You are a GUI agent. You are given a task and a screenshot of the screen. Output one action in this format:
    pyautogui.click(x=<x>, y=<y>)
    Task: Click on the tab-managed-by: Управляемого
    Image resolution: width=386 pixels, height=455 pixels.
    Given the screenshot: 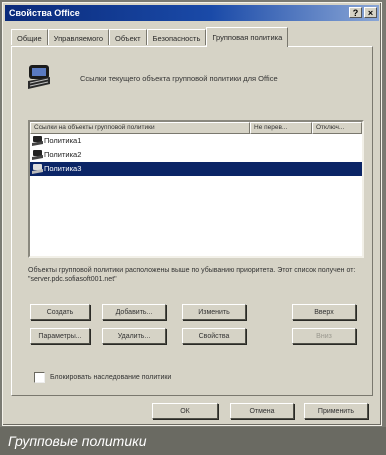 What is the action you would take?
    pyautogui.click(x=78, y=37)
    